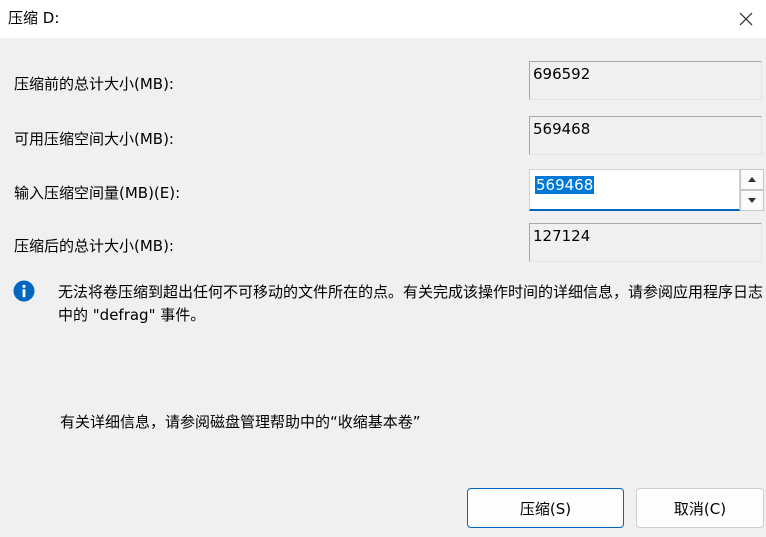 The image size is (766, 537). I want to click on shrink-amount-spinner: 569468, so click(646, 190).